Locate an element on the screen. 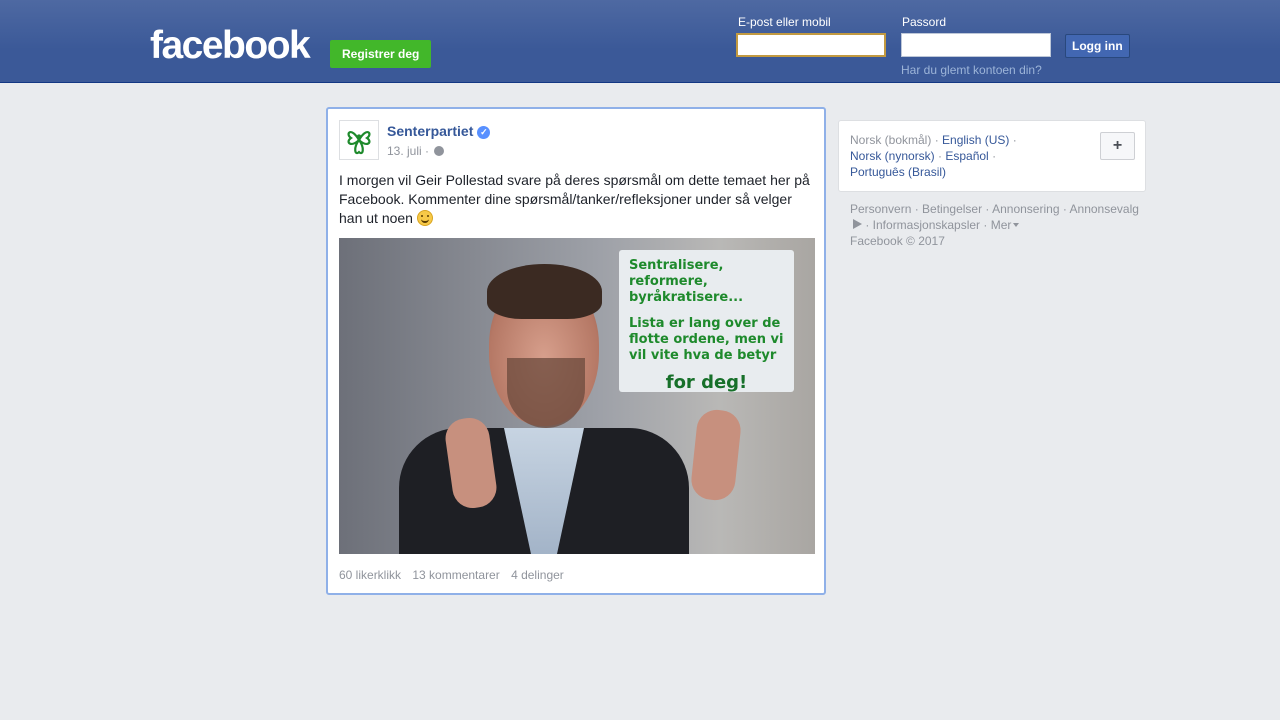 Image resolution: width=1280 pixels, height=720 pixels. password-field is located at coordinates (976, 45).